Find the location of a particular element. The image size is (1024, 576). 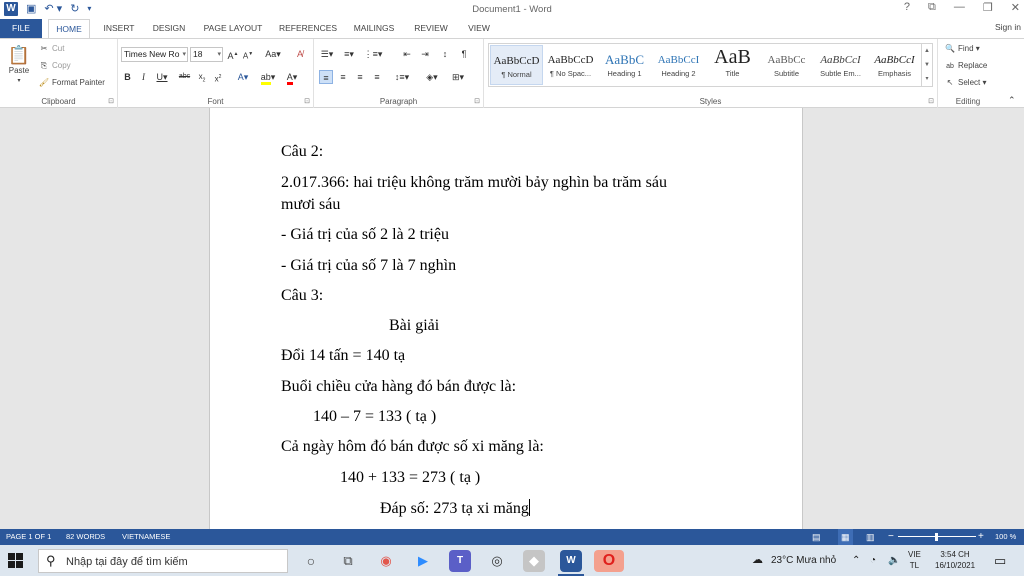

copy-button: ⎘ Copy is located at coordinates (54, 65).